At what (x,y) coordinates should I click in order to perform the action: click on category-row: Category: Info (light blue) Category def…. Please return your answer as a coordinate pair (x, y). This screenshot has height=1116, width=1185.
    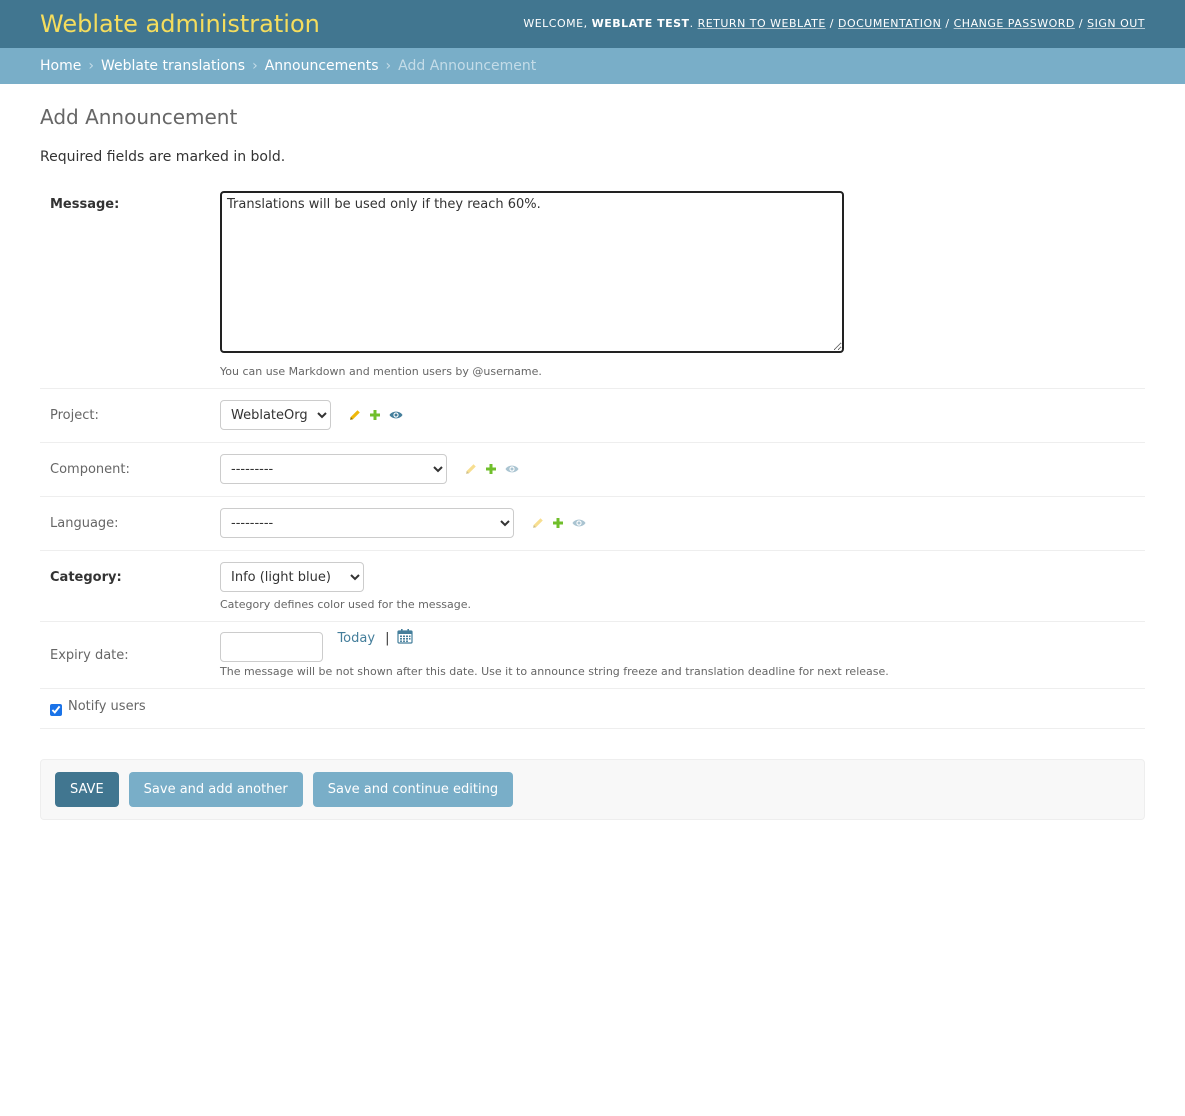
    Looking at the image, I should click on (592, 586).